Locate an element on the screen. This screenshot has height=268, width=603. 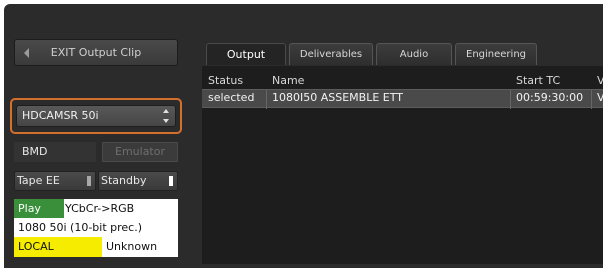
play-lock-badge: Play Lock is located at coordinates (39, 216).